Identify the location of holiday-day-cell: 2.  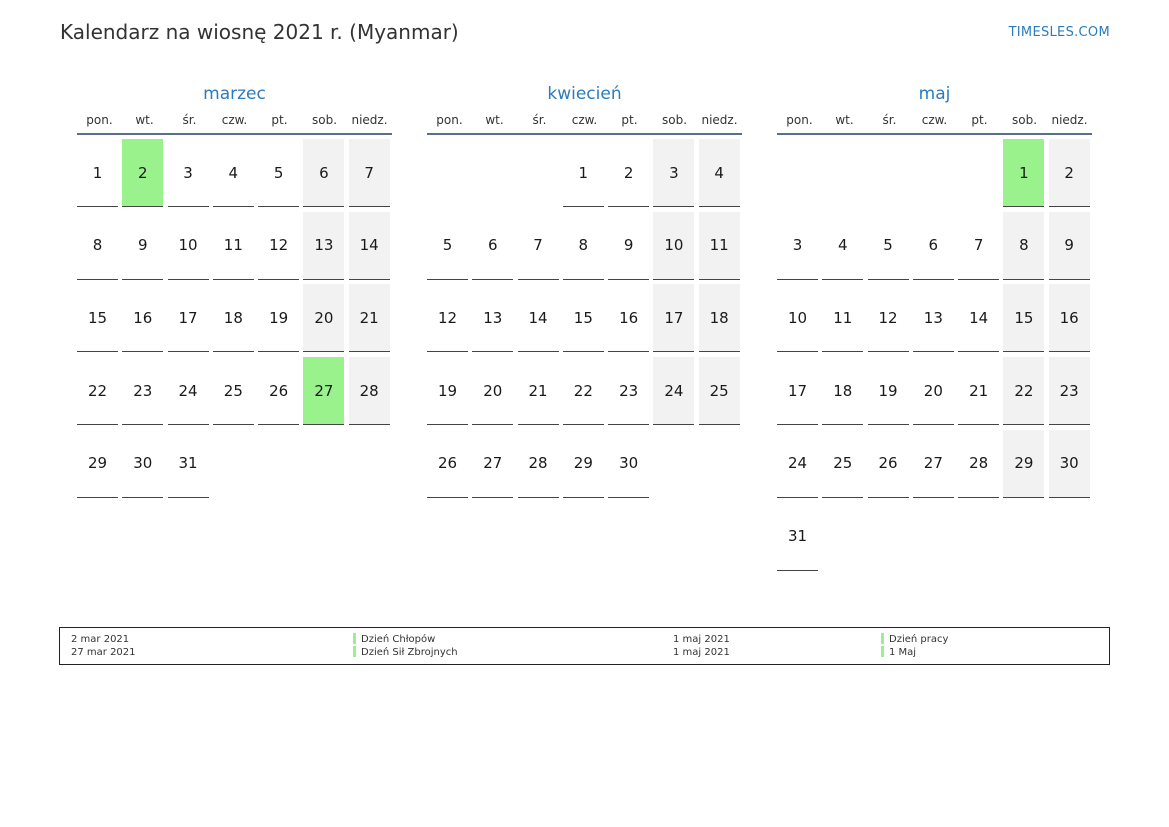
(143, 173).